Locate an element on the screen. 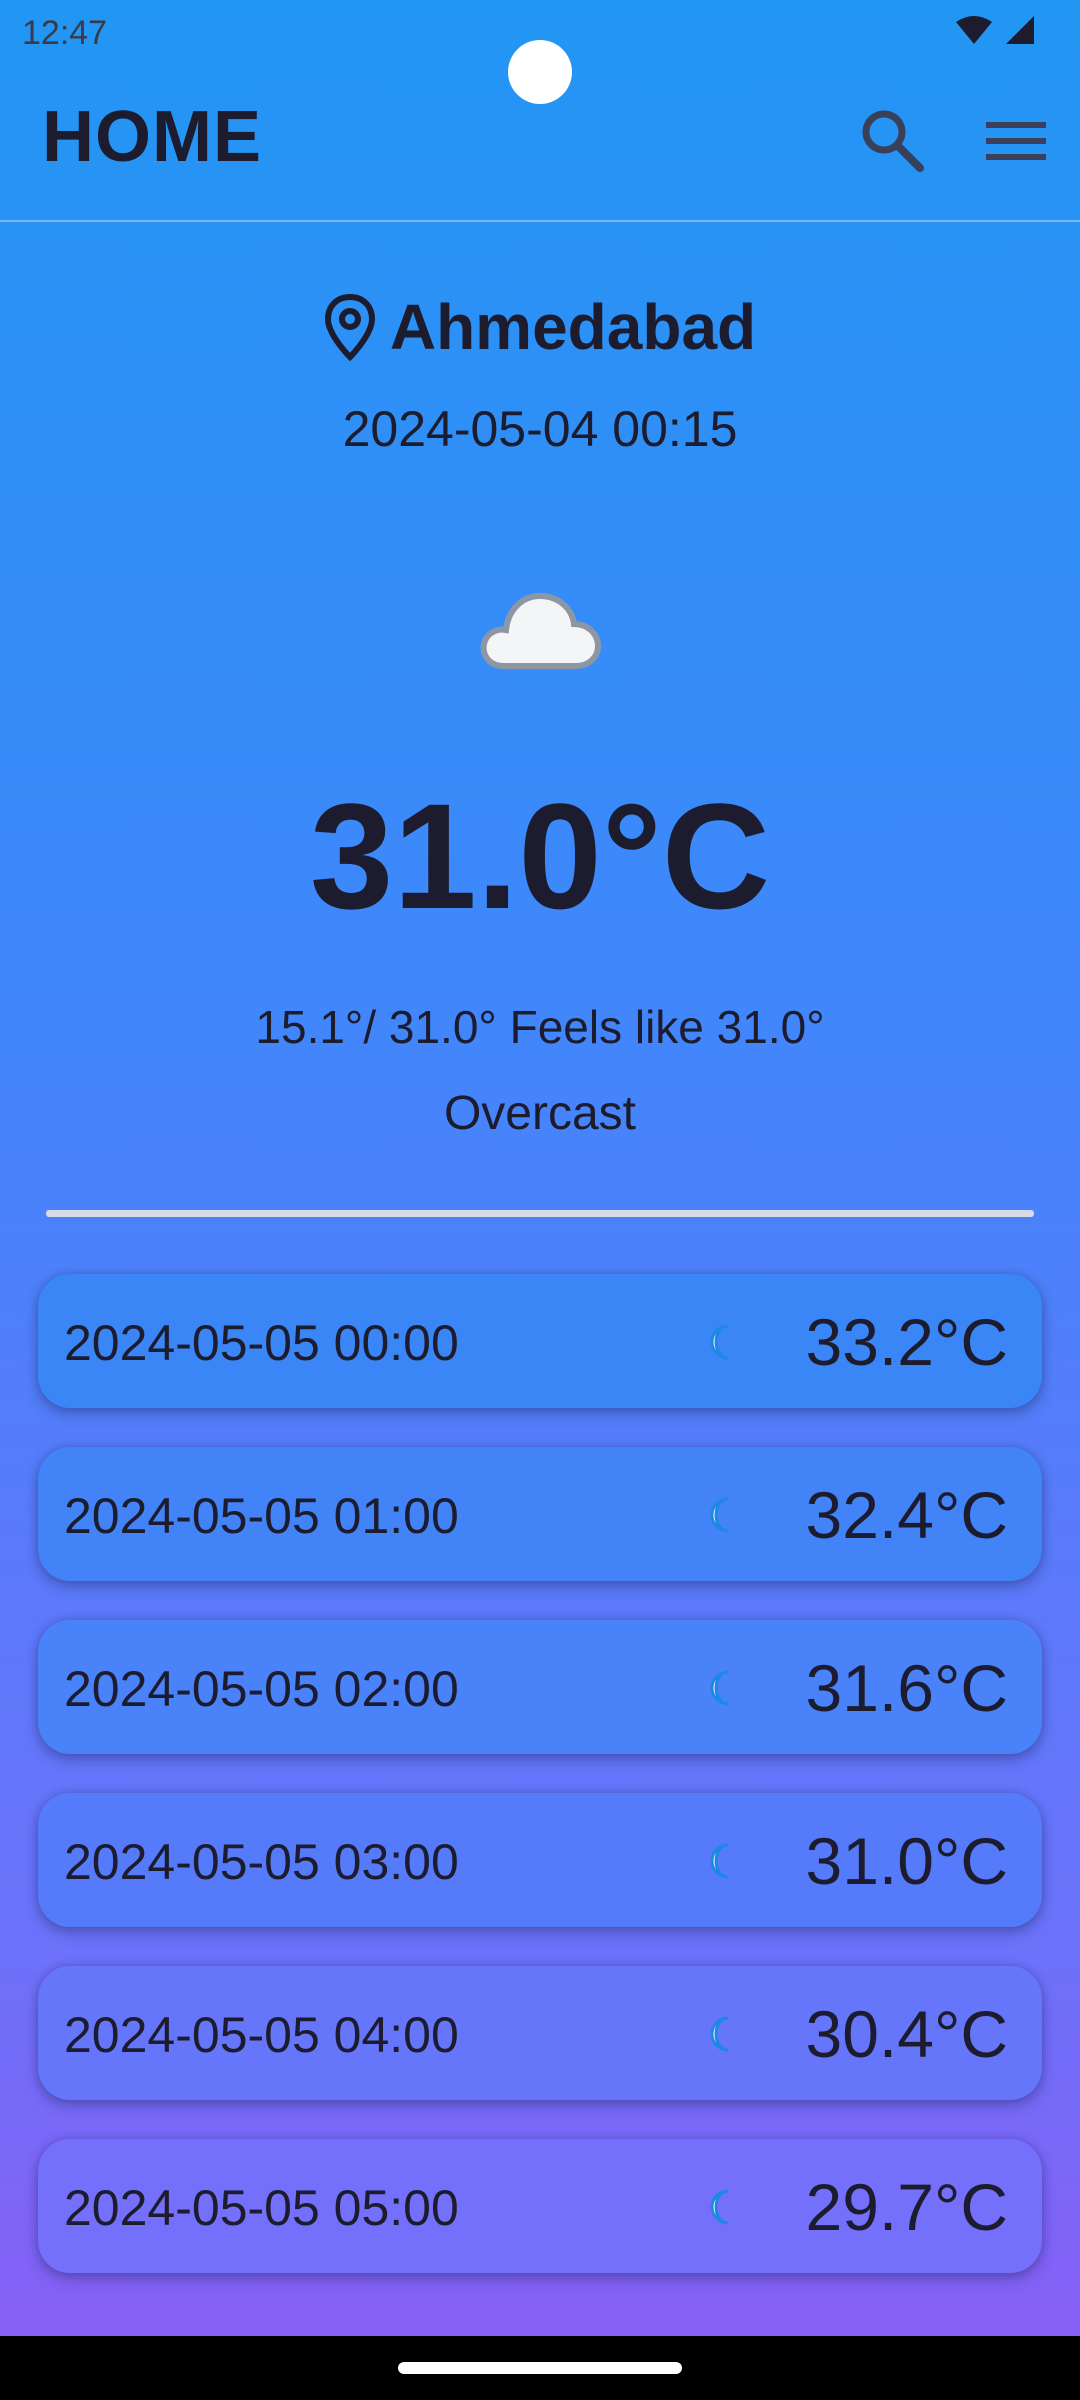 This screenshot has height=2400, width=1080. temperature-range: 15.1°/ 31.0° Feels like 31.0° is located at coordinates (540, 1027).